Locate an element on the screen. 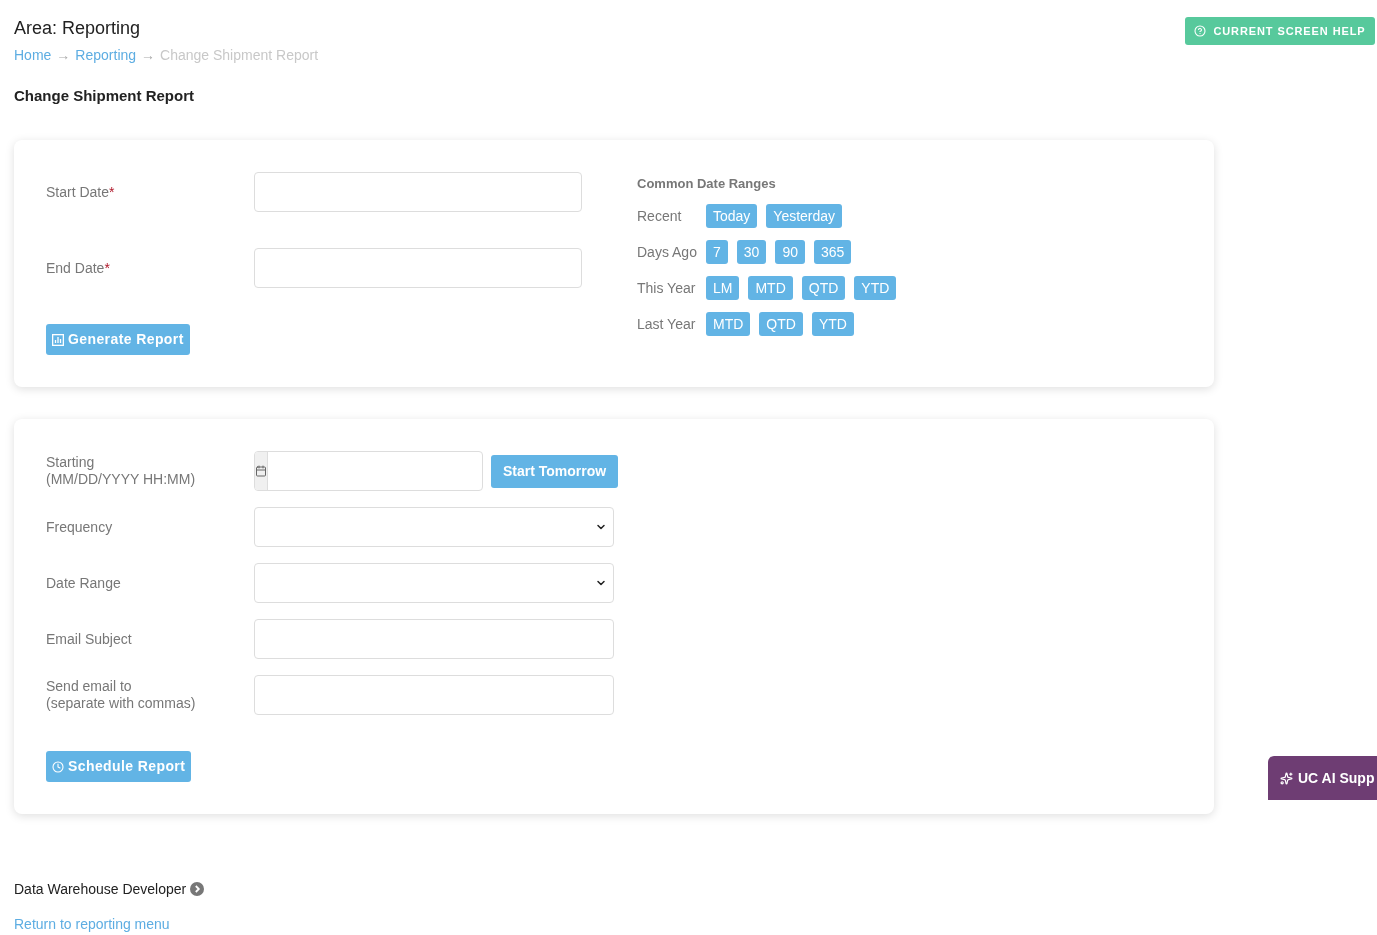  clock-icon is located at coordinates (58, 766).